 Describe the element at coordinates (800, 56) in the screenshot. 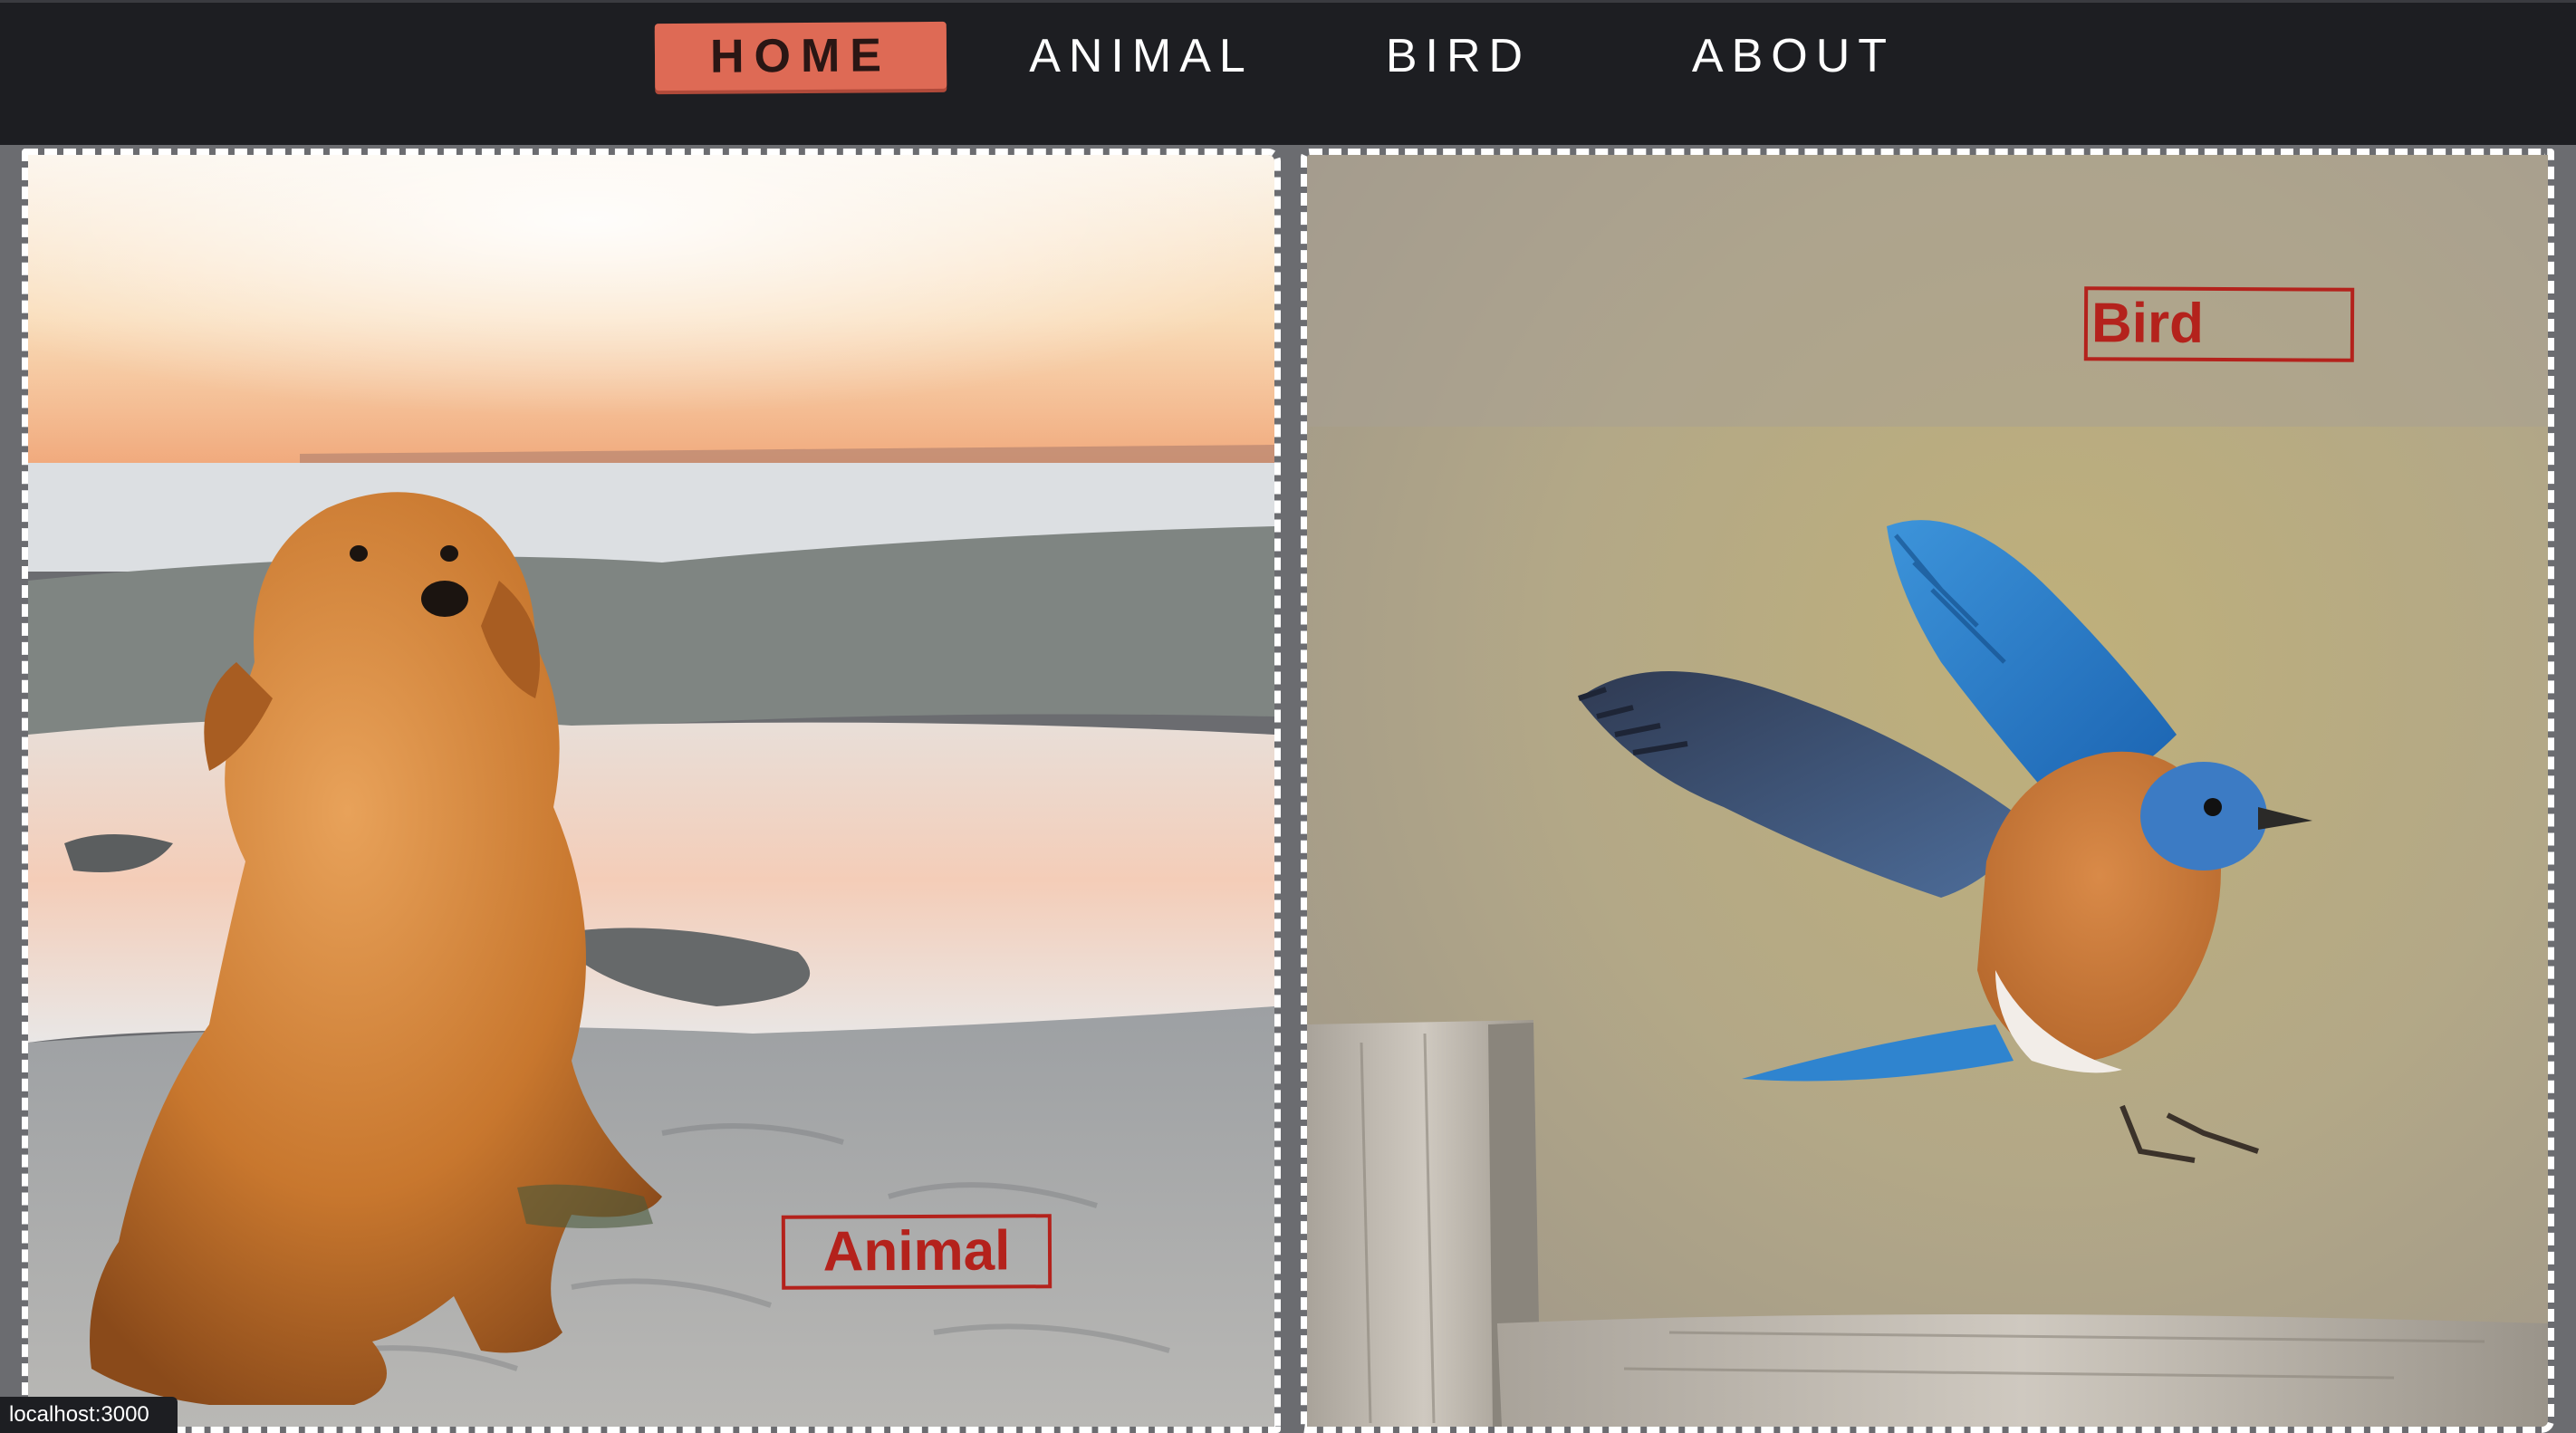

I see `nav-home-tab: HOME` at that location.